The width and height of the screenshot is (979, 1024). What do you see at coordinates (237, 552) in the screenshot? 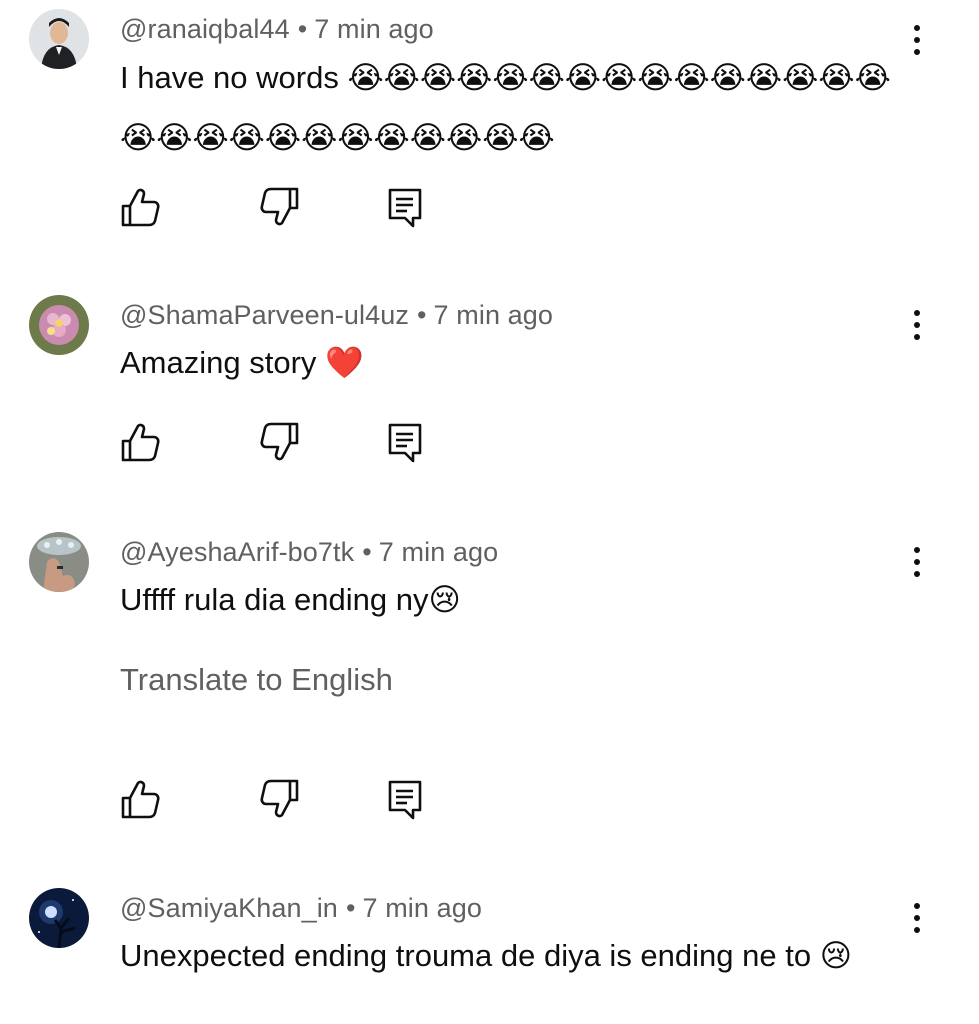
I see `comment-author: @AyeshaArif-bo7tk` at bounding box center [237, 552].